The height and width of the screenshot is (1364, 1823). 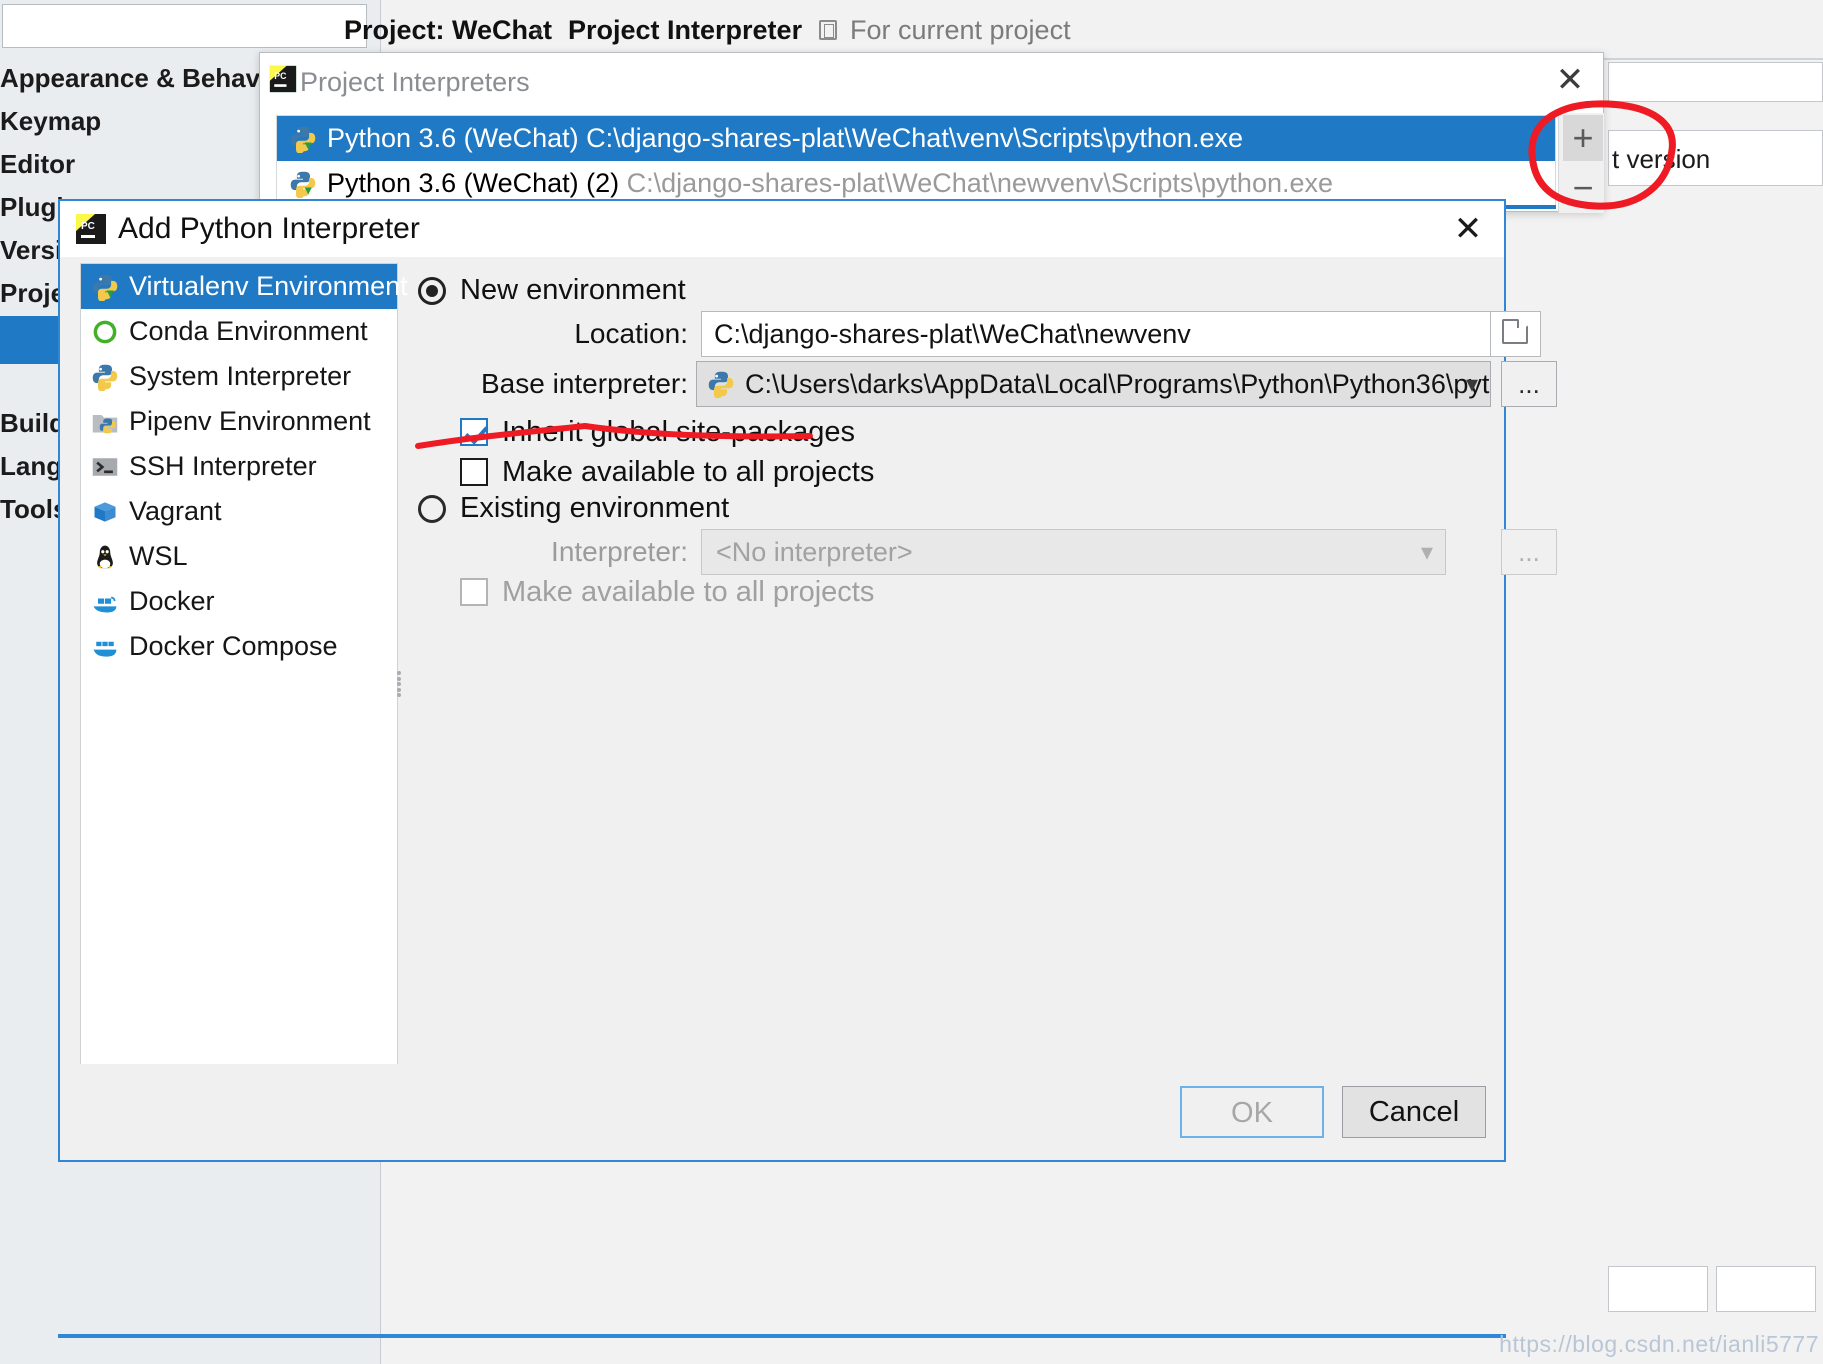 I want to click on breadcrumb-scope-label: For current project, so click(x=960, y=30).